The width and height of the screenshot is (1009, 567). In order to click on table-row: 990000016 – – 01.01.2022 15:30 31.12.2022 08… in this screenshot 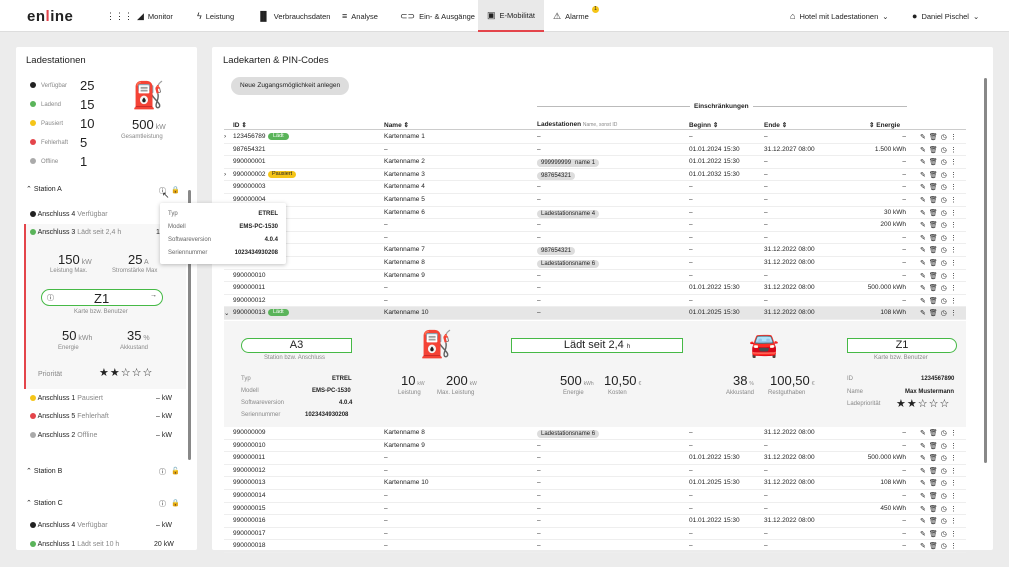, I will do `click(595, 521)`.